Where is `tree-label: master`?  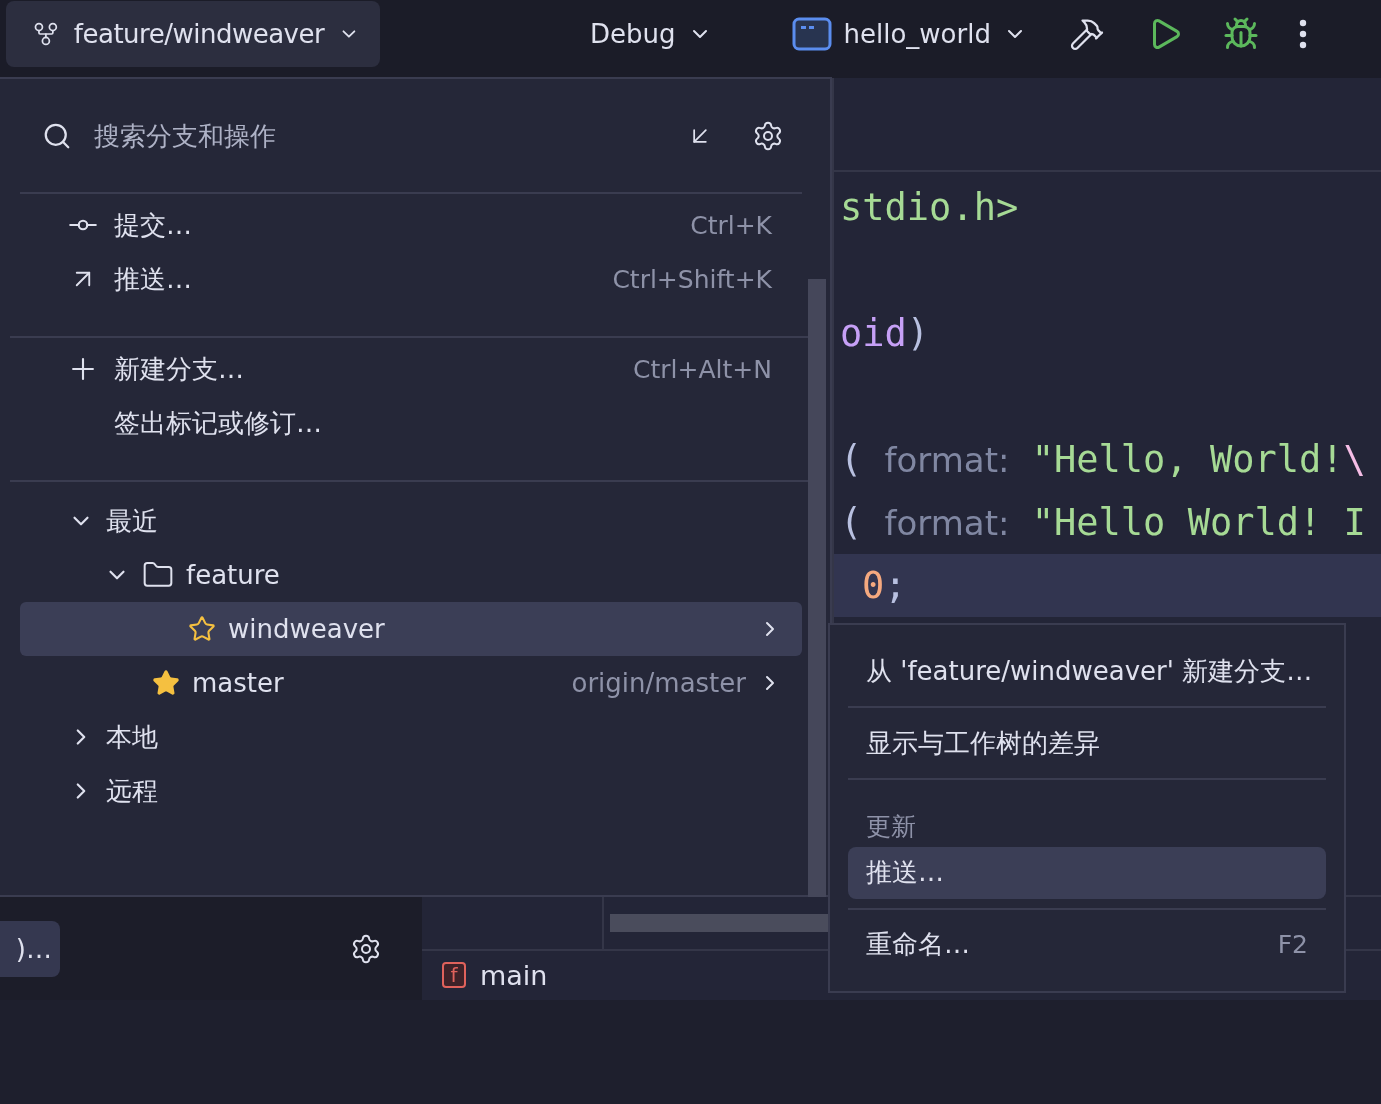
tree-label: master is located at coordinates (238, 683).